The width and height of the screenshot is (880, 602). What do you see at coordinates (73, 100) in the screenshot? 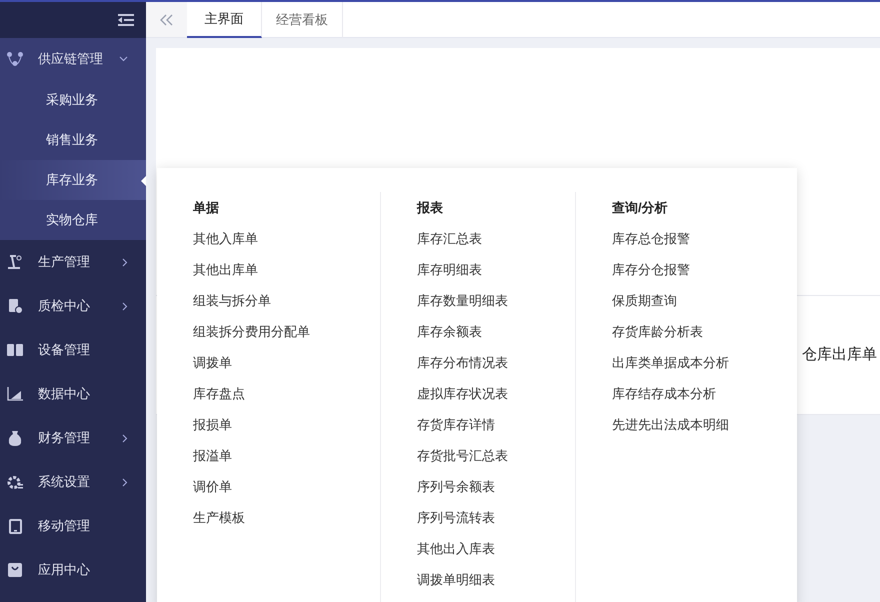
I see `submenu-item: 采购业务` at bounding box center [73, 100].